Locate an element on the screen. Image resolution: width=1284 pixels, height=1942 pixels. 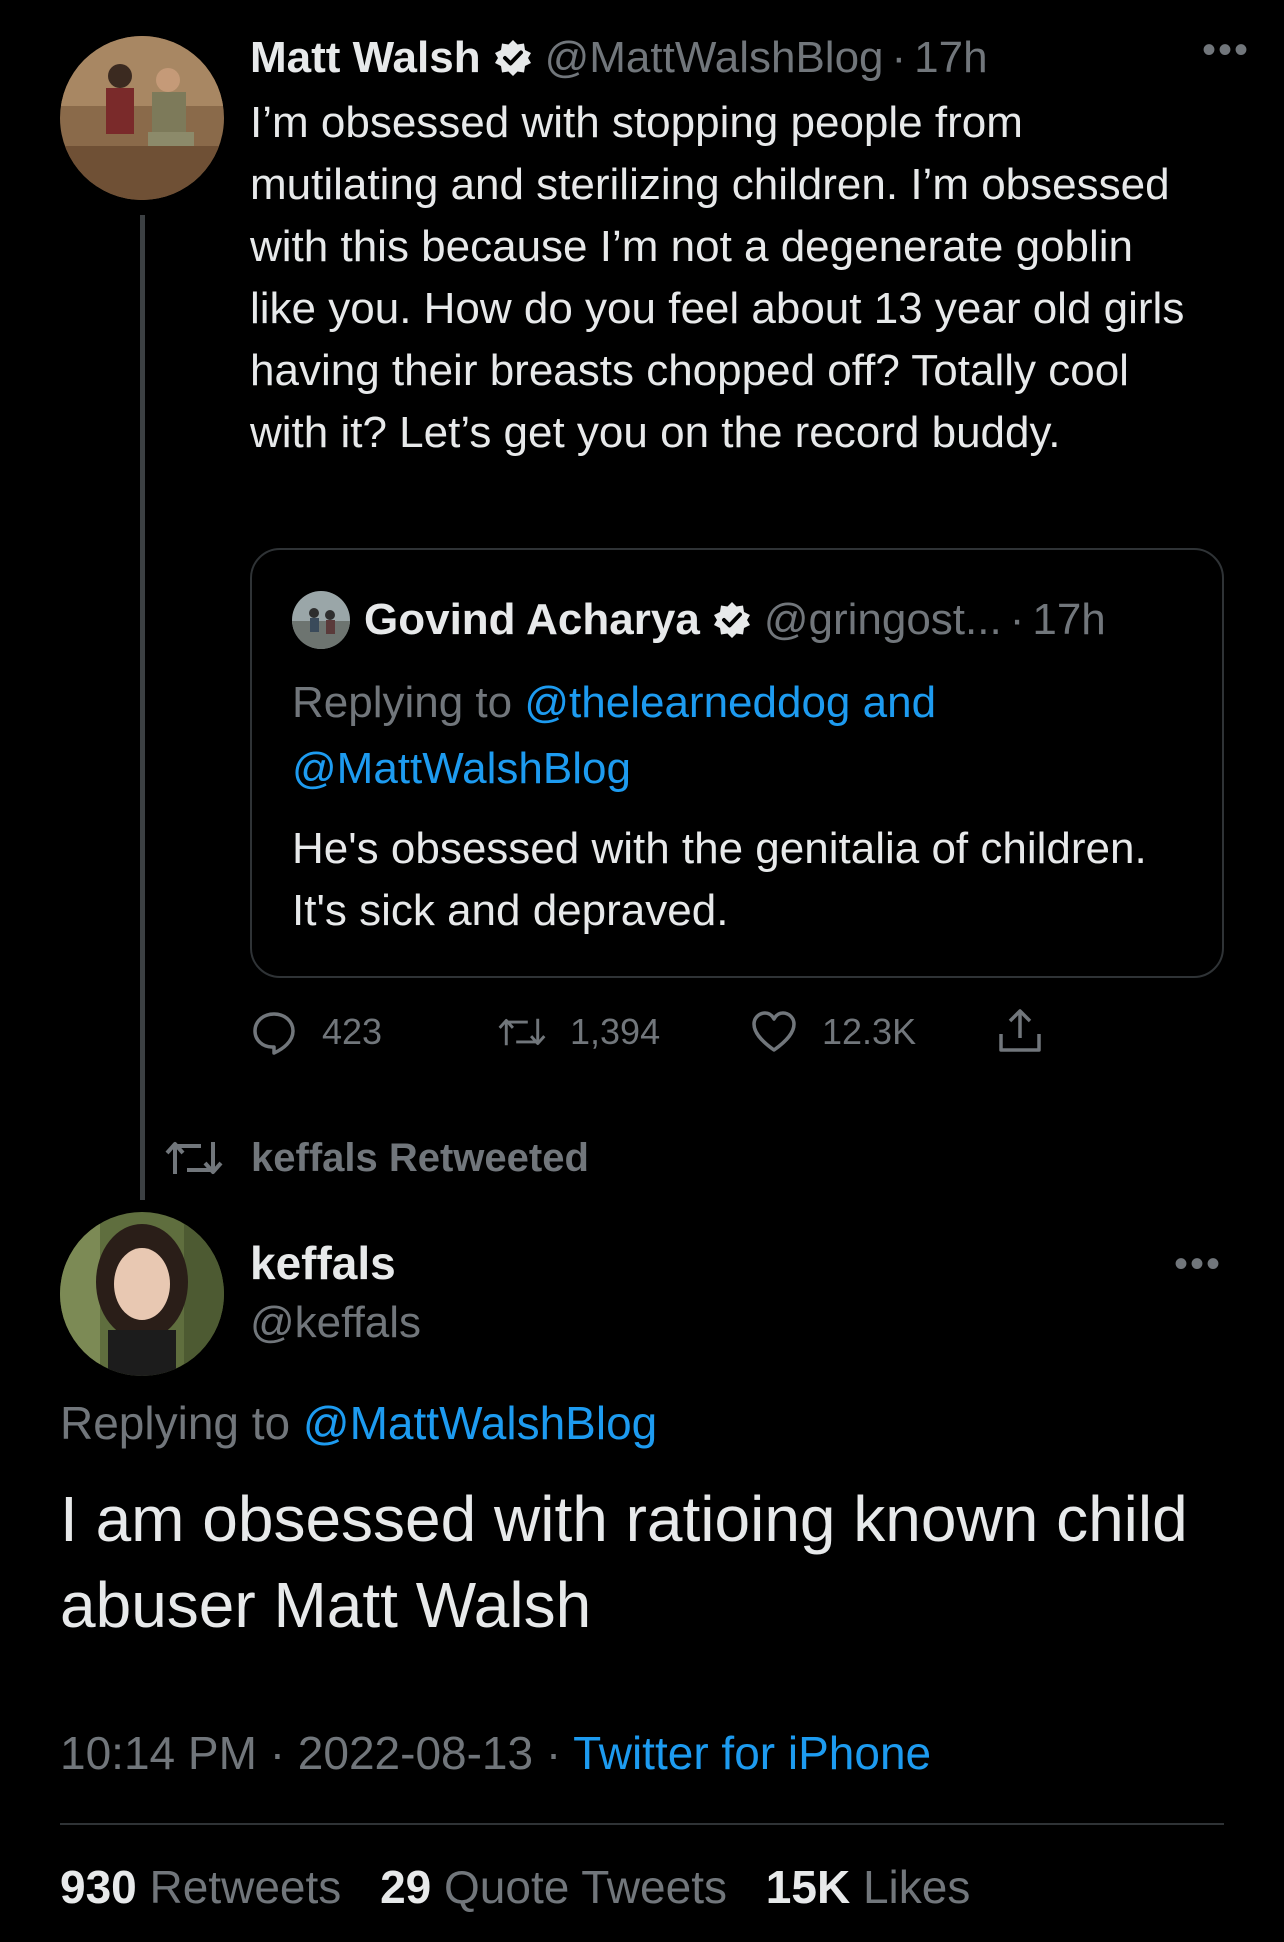
reply-icon is located at coordinates (274, 1033).